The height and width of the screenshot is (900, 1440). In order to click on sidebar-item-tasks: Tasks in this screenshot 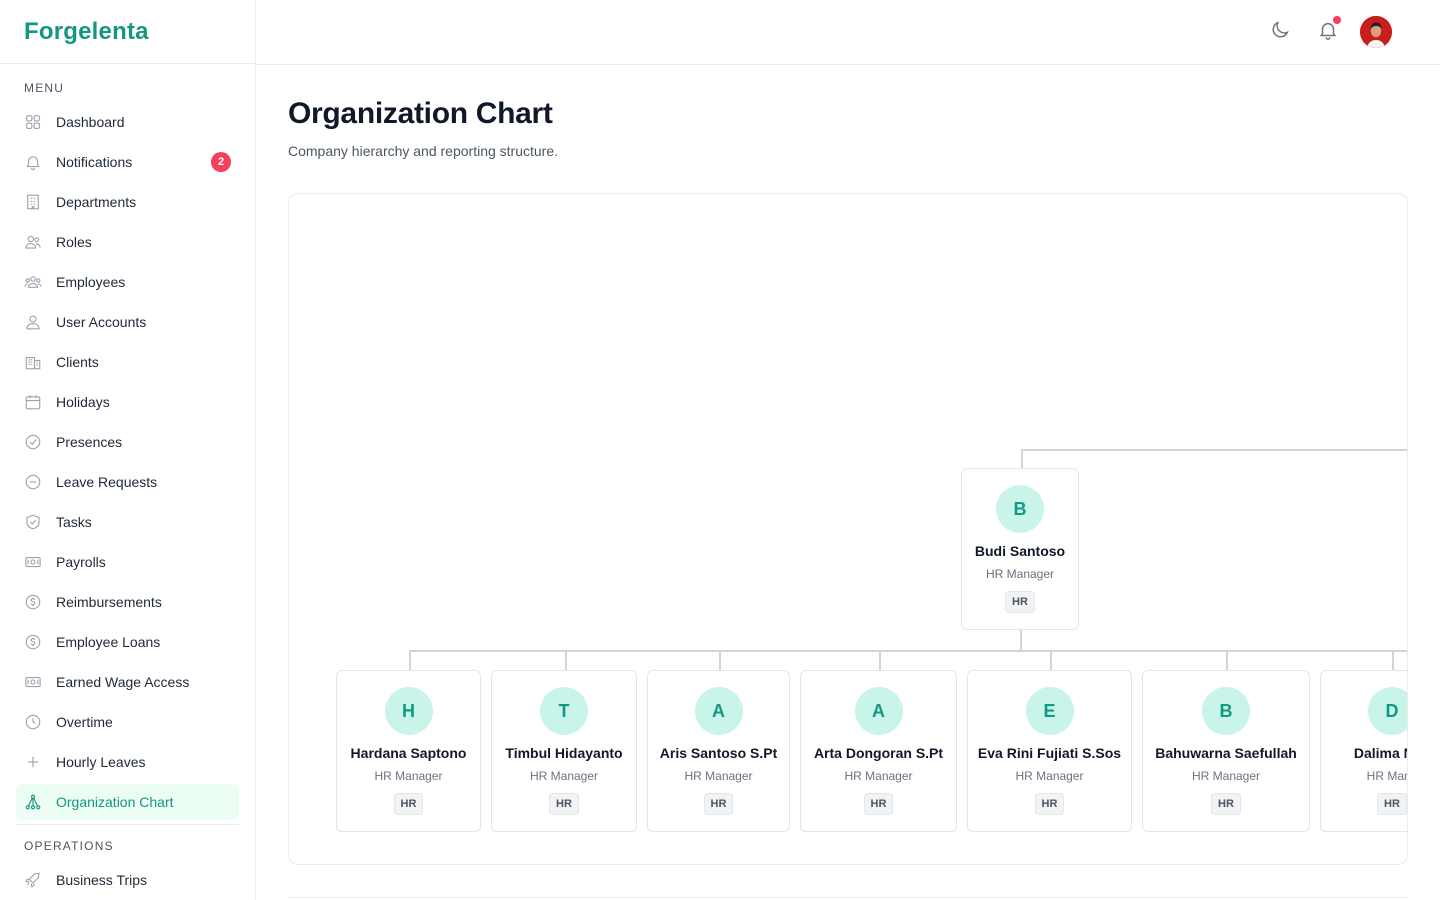, I will do `click(127, 522)`.